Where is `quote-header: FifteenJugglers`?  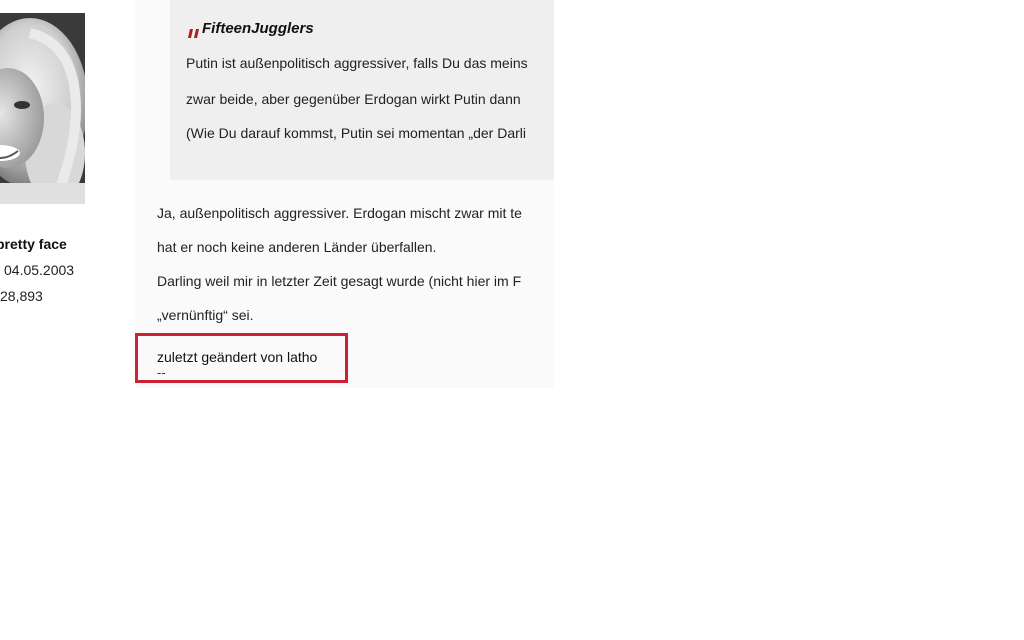 quote-header: FifteenJugglers is located at coordinates (250, 29).